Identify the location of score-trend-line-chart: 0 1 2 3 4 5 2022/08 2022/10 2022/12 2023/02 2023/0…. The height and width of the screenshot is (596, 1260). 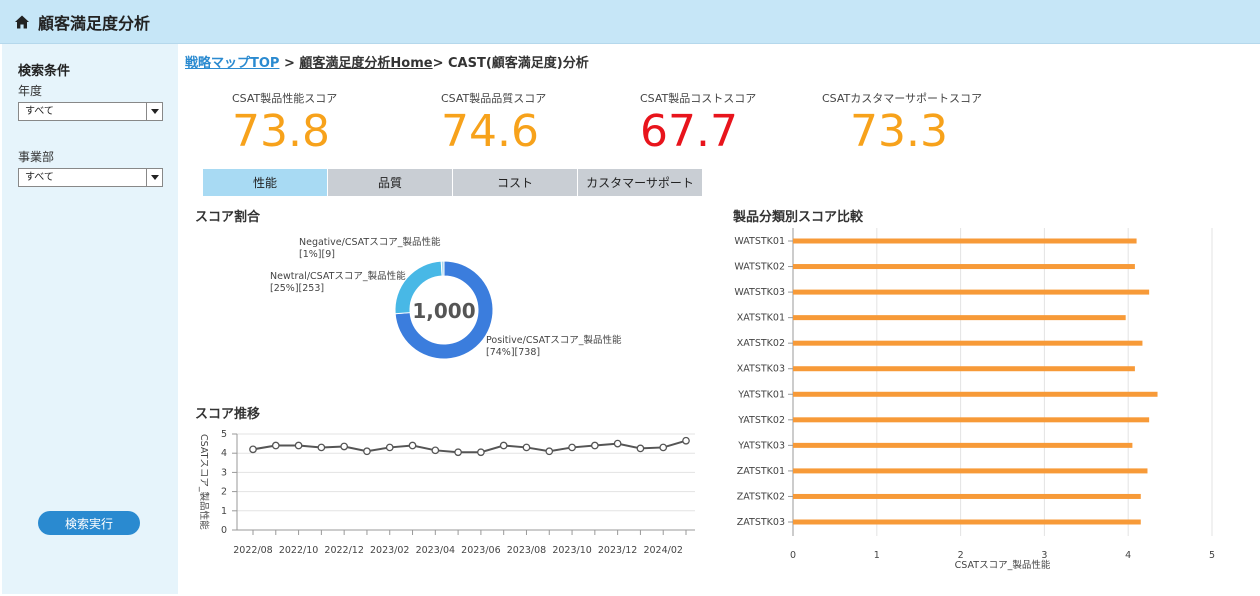
(446, 492).